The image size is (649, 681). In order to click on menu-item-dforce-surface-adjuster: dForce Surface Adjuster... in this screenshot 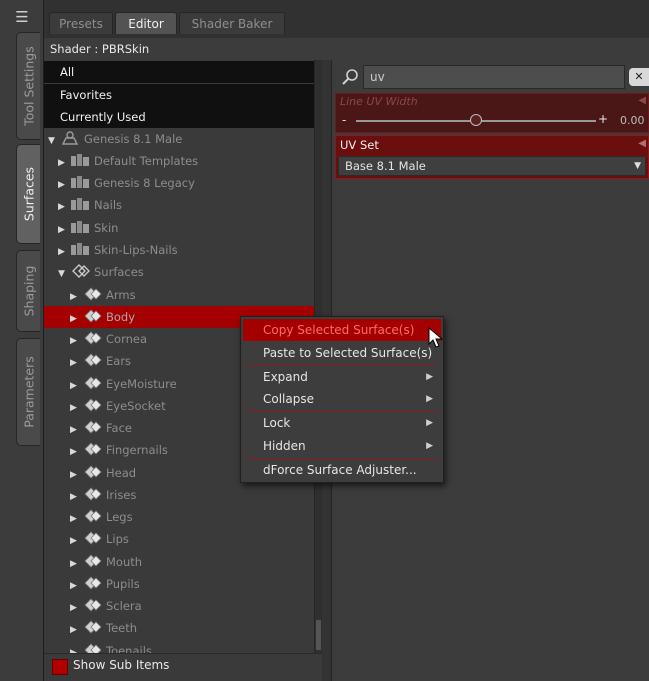, I will do `click(342, 470)`.